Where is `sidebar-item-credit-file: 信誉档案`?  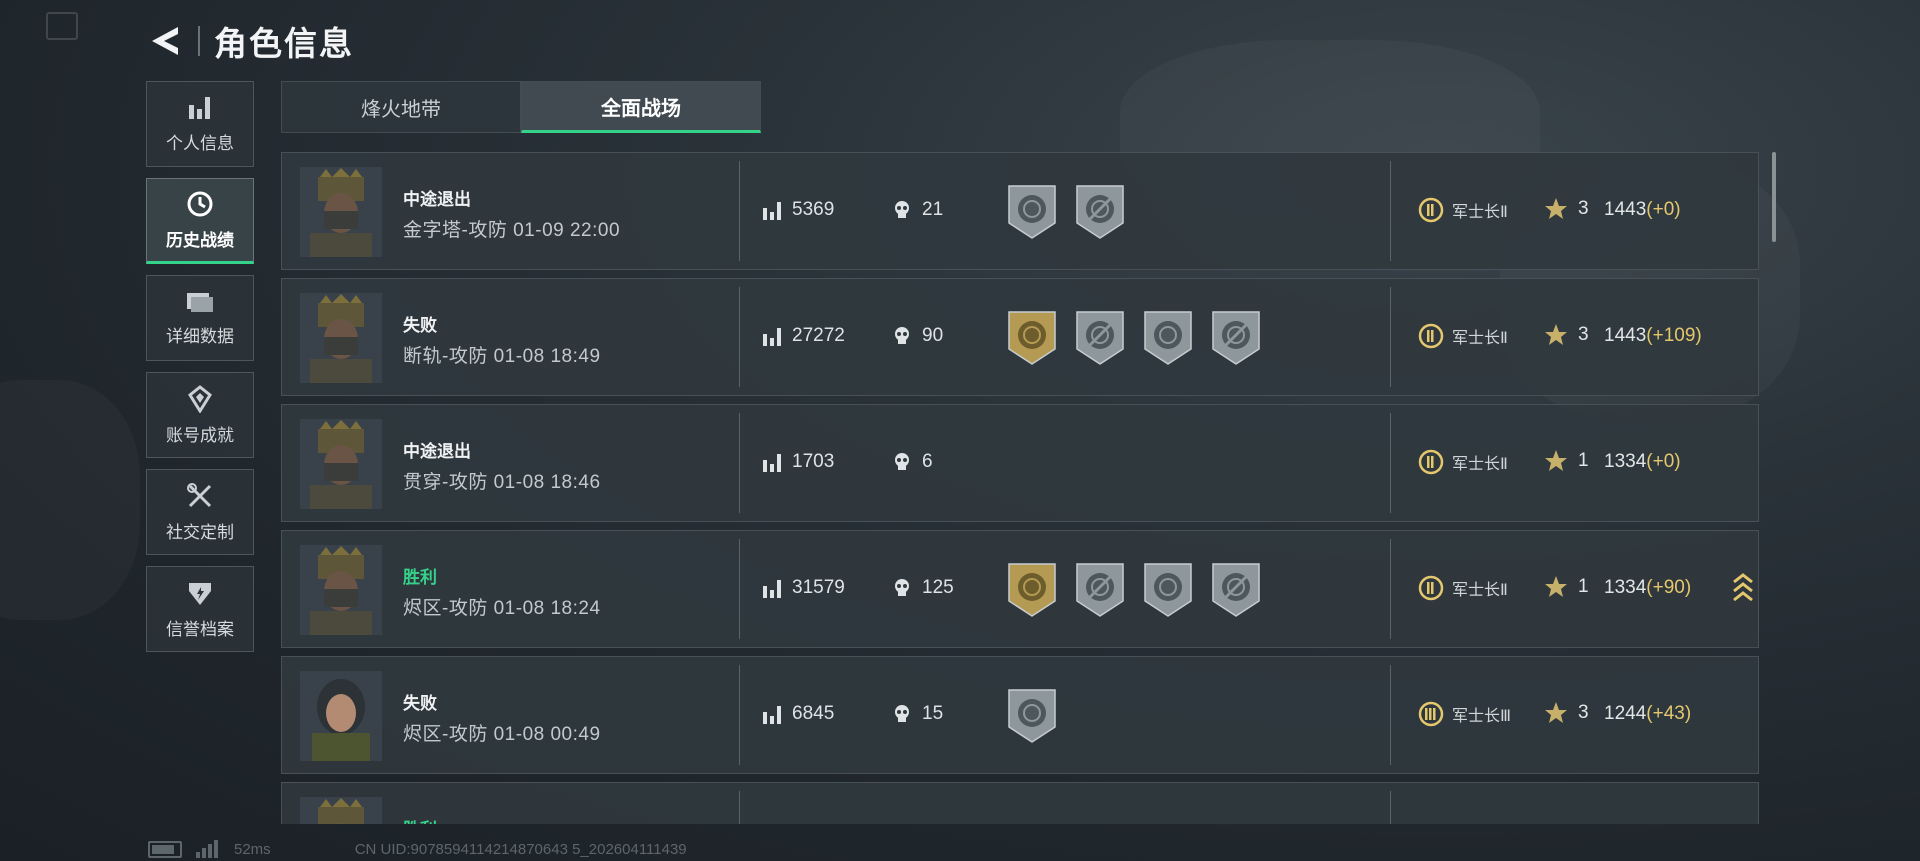 sidebar-item-credit-file: 信誉档案 is located at coordinates (200, 609).